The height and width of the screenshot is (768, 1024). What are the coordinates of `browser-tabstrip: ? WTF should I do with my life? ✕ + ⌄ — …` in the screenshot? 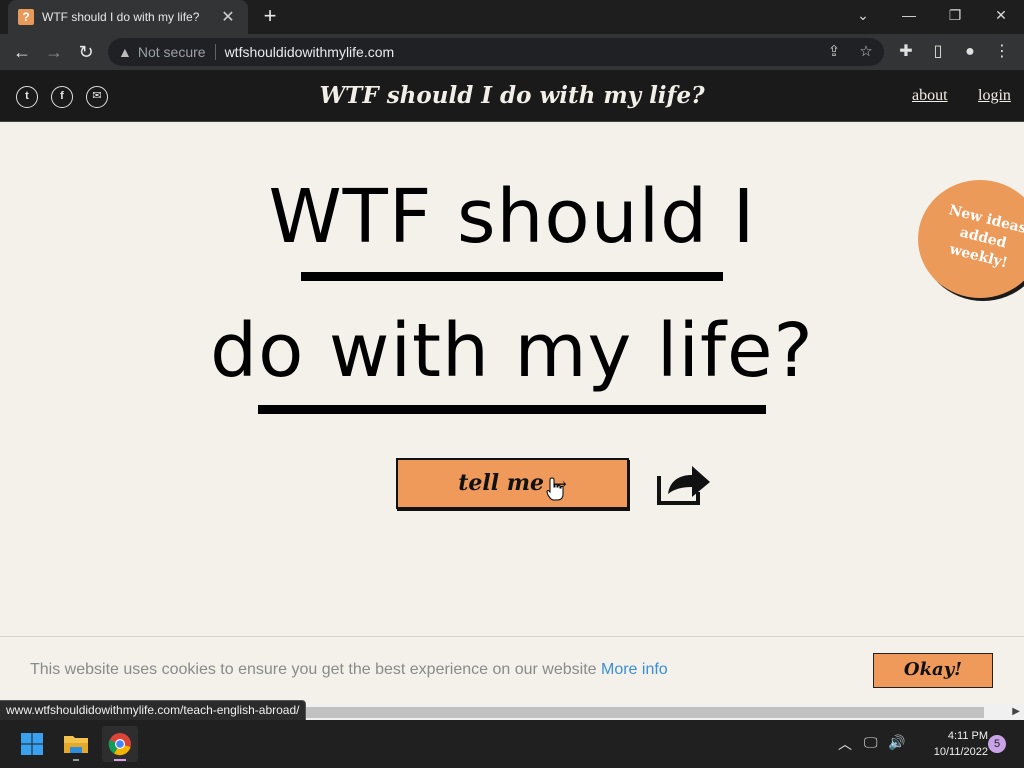 It's located at (512, 17).